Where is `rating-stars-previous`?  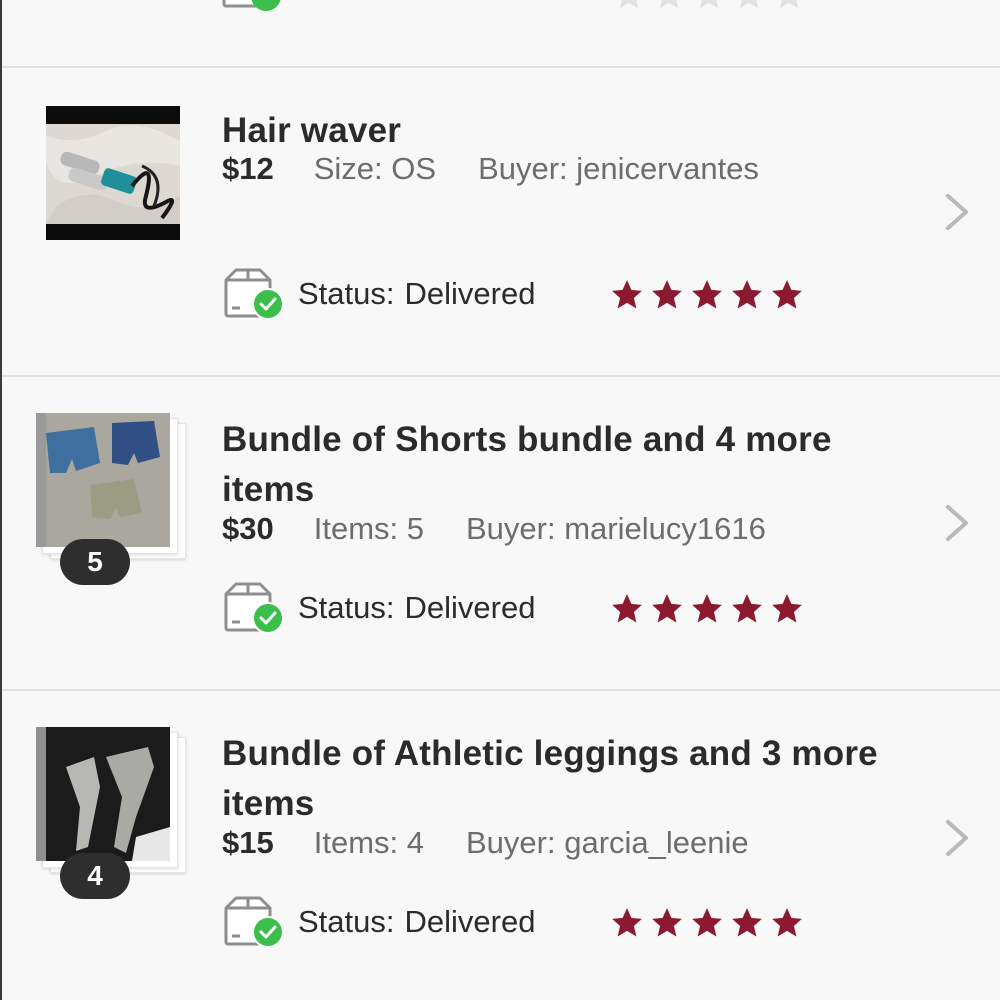 rating-stars-previous is located at coordinates (709, 6).